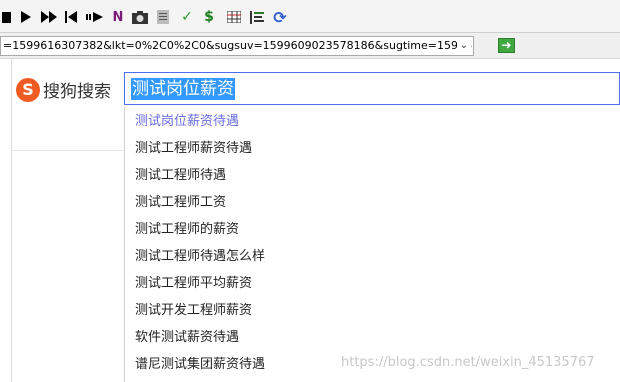  What do you see at coordinates (26, 17) in the screenshot?
I see `play-icon` at bounding box center [26, 17].